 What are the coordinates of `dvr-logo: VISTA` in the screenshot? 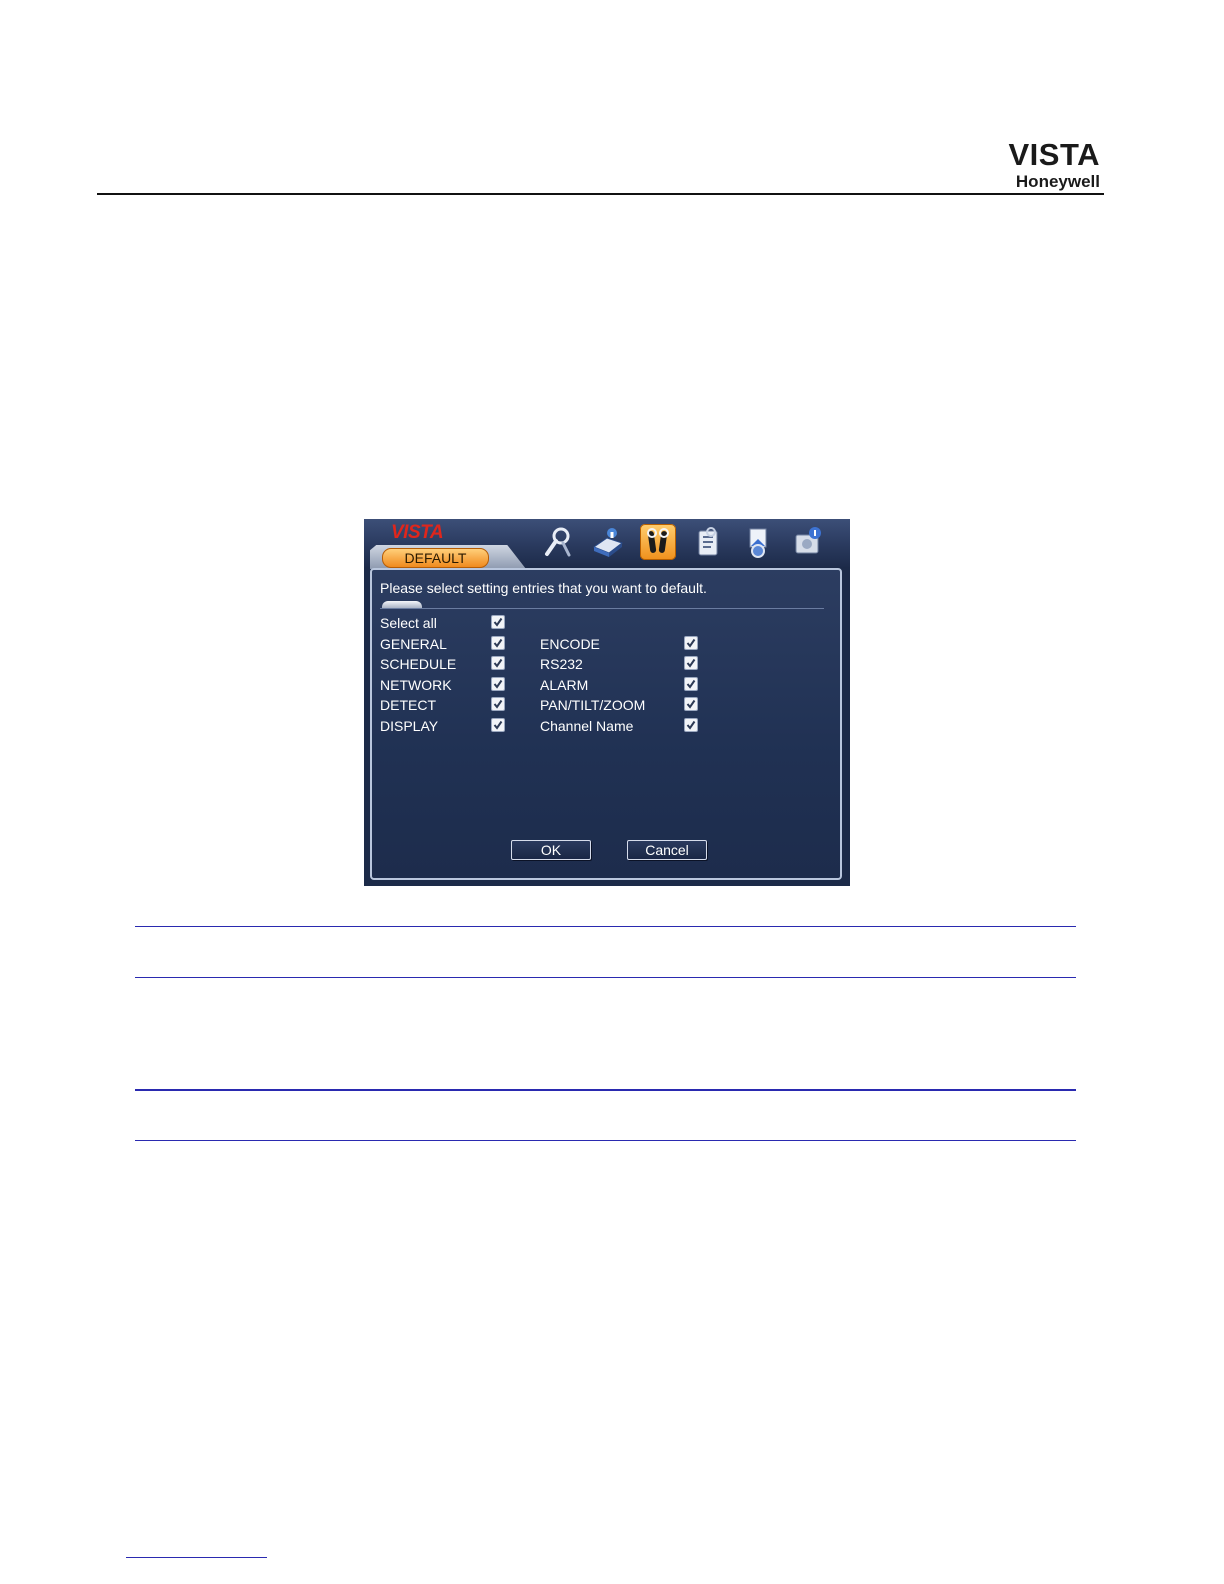 It's located at (417, 532).